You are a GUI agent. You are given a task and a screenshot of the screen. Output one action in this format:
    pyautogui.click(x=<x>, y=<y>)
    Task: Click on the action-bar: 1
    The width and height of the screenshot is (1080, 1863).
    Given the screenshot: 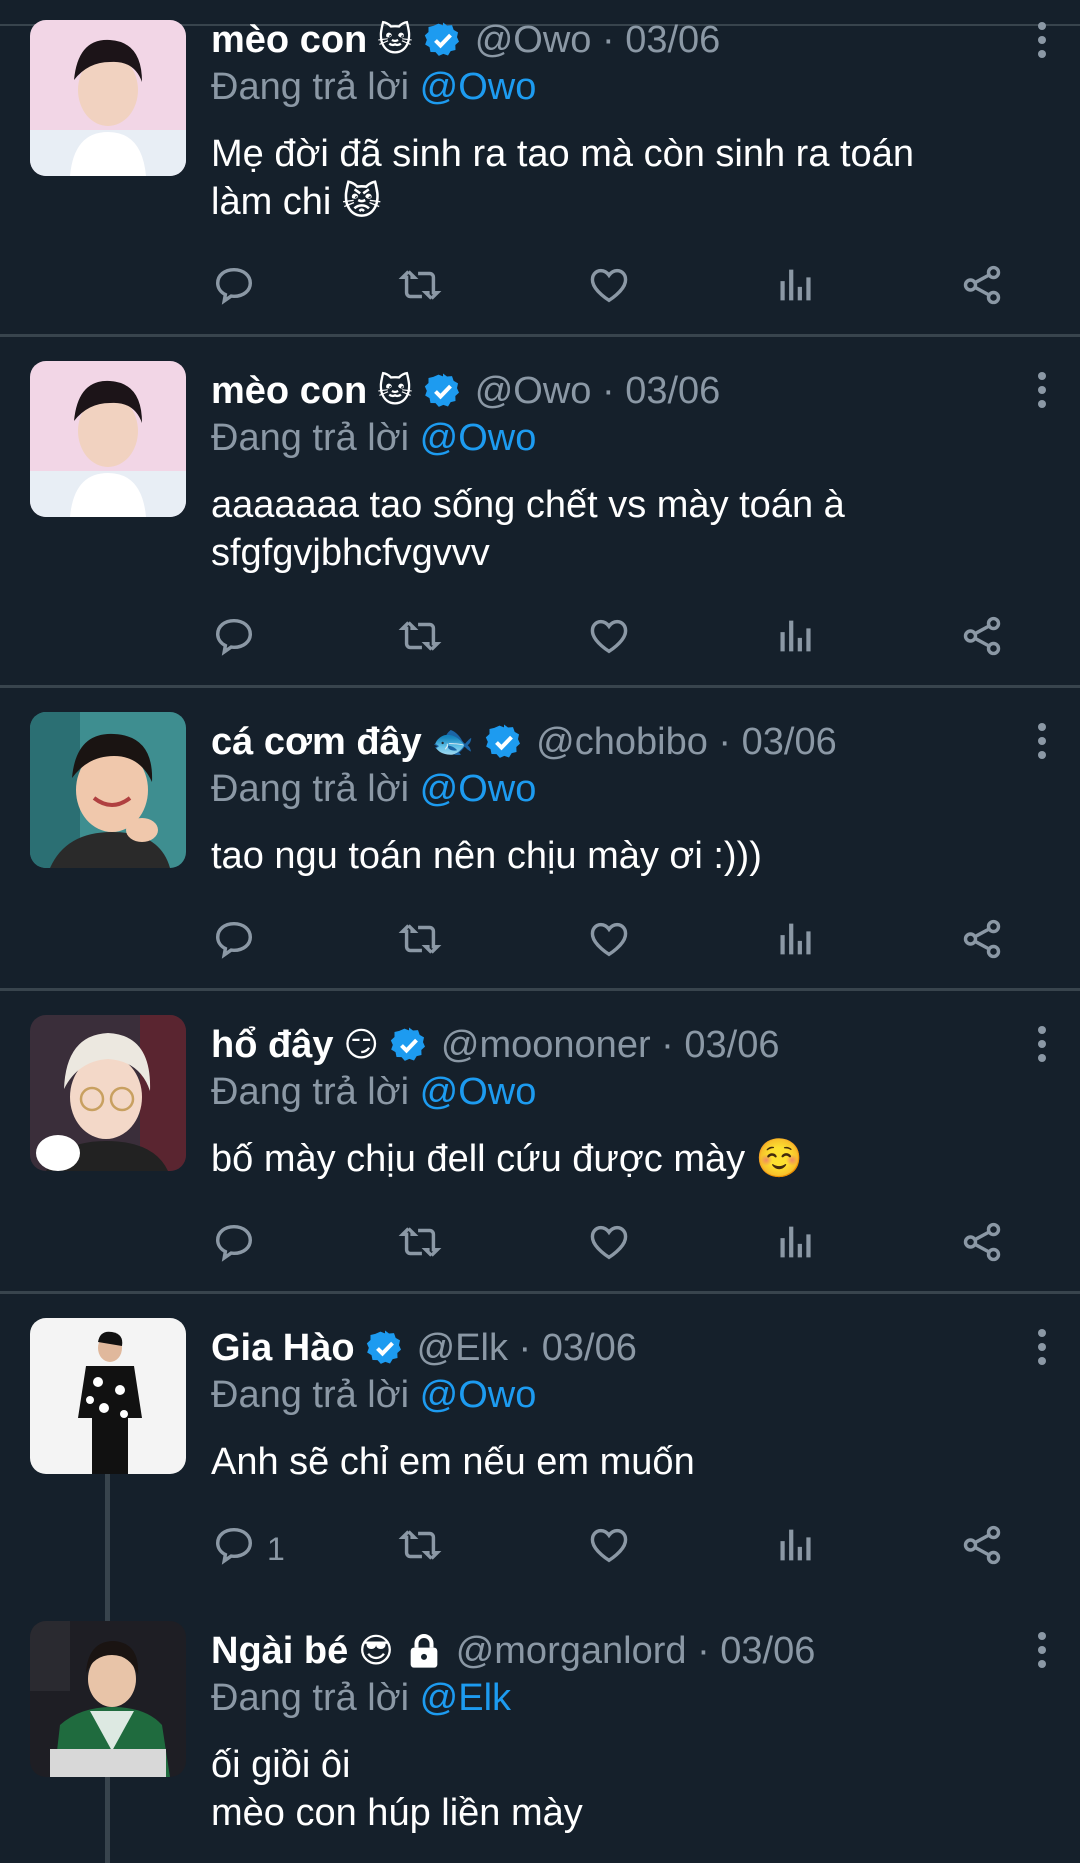 What is the action you would take?
    pyautogui.click(x=611, y=1547)
    